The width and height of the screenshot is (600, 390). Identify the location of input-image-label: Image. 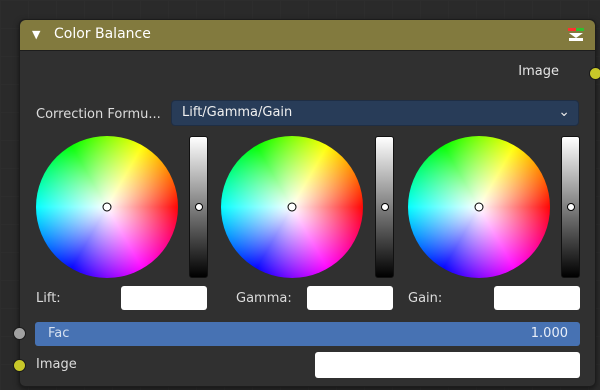
(56, 364).